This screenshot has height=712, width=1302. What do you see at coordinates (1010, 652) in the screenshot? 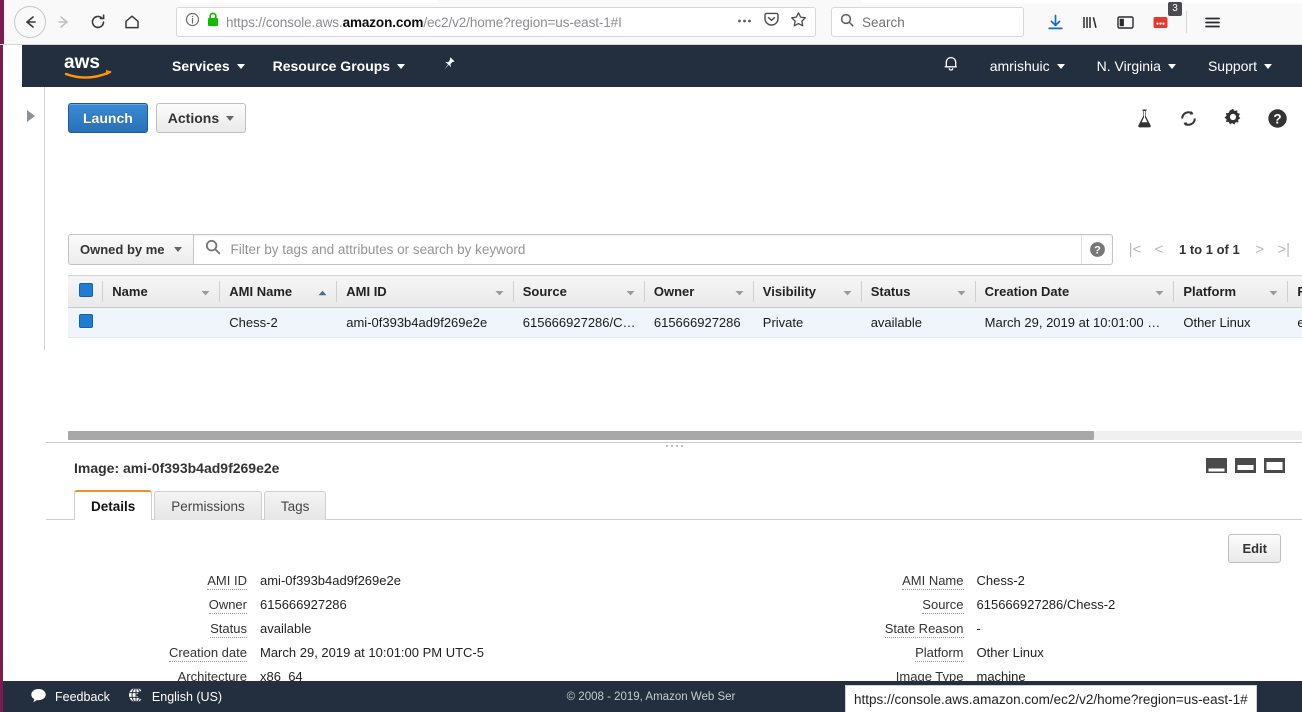
I see `field-value: Other Linux` at bounding box center [1010, 652].